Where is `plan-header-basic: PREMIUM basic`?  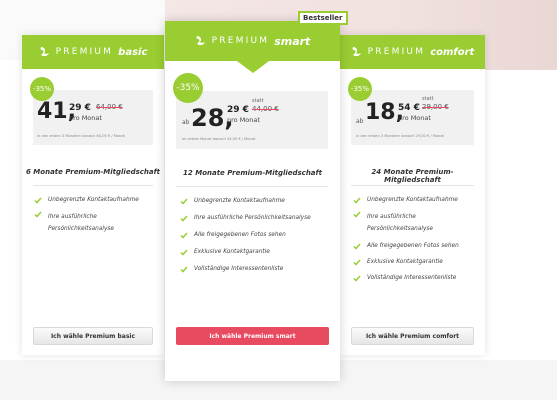 plan-header-basic: PREMIUM basic is located at coordinates (93, 52).